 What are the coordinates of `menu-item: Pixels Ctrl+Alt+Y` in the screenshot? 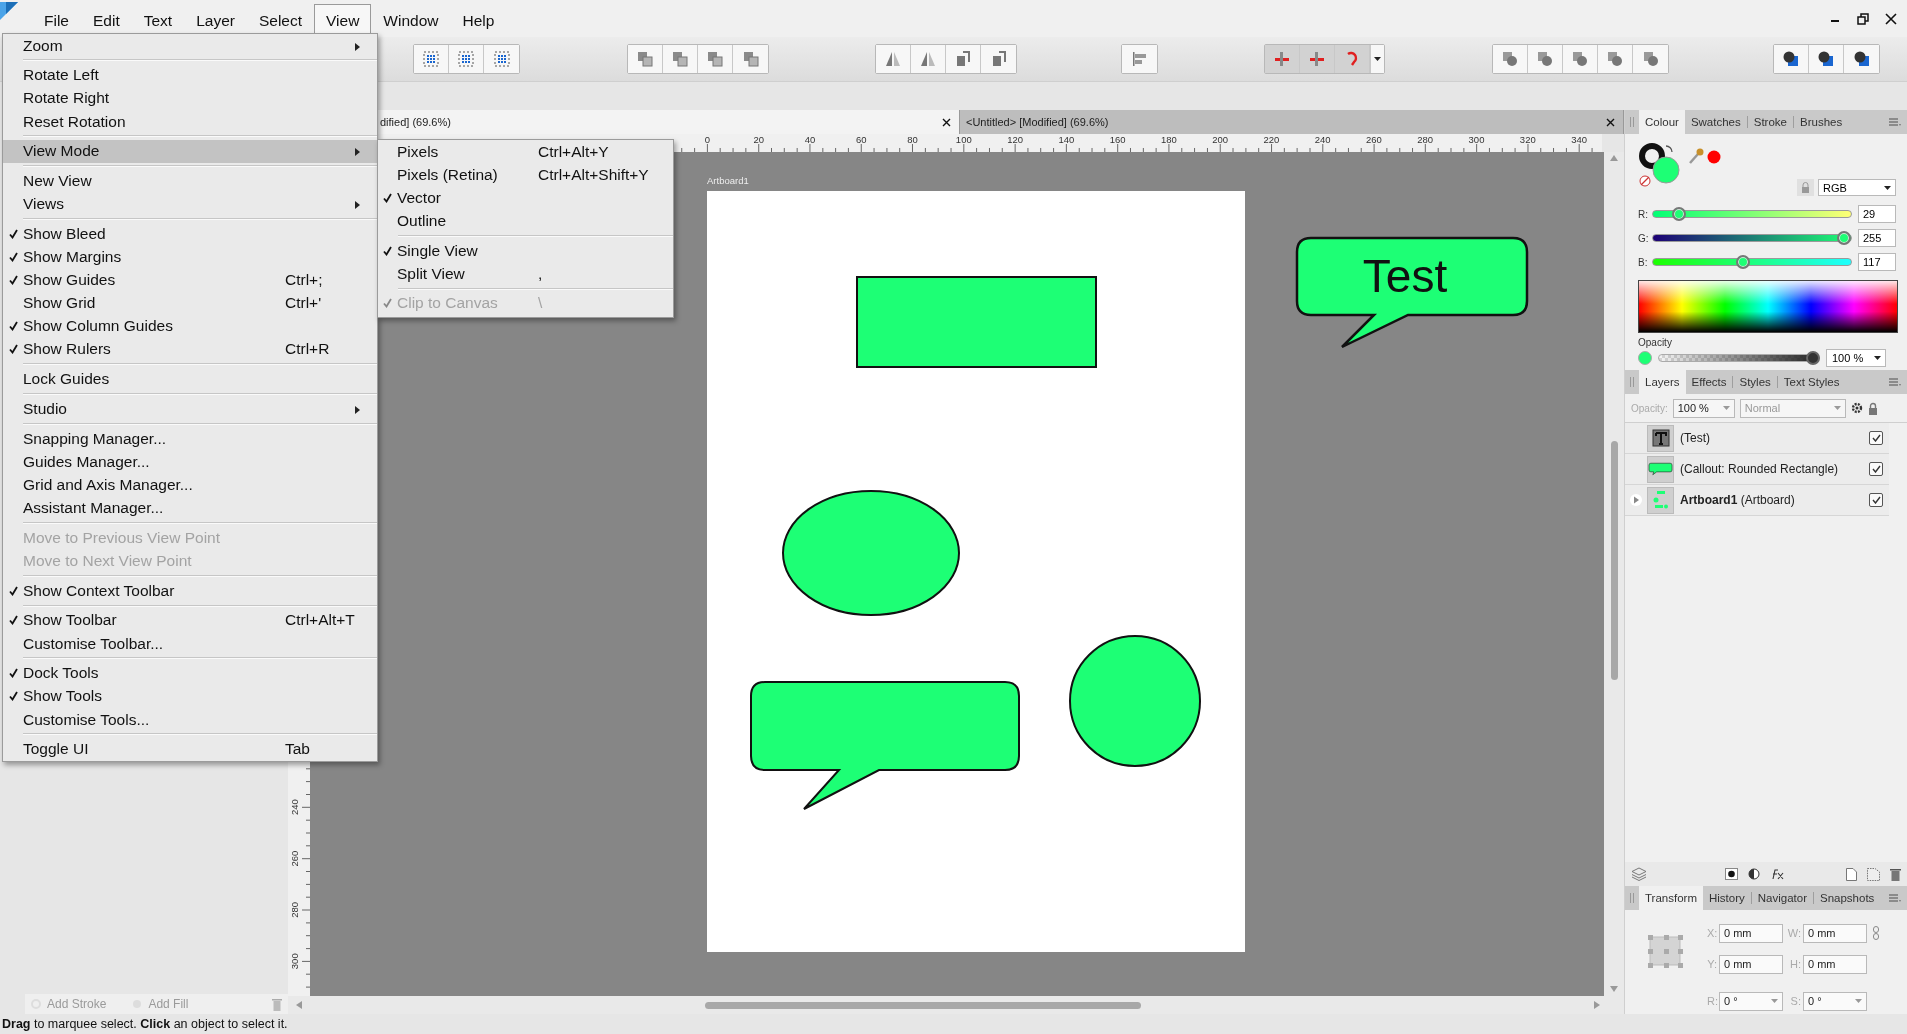 It's located at (525, 152).